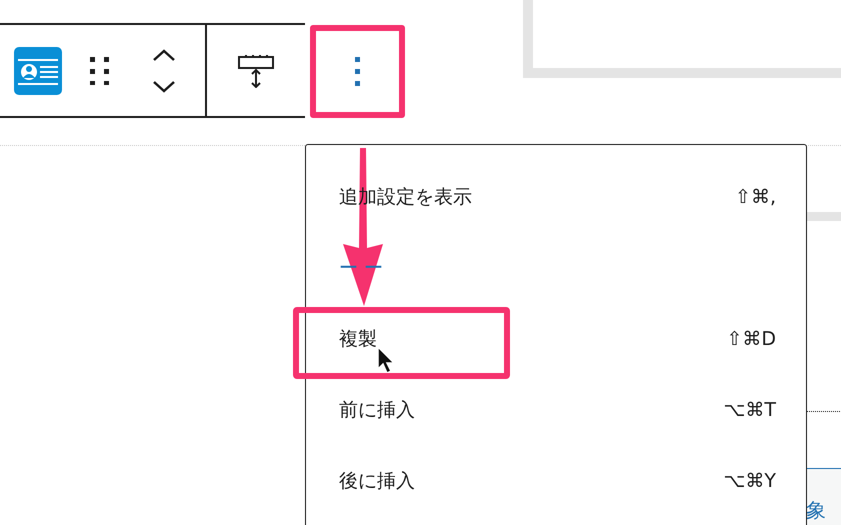 The height and width of the screenshot is (525, 841). Describe the element at coordinates (358, 339) in the screenshot. I see `menu-item-label: 複製` at that location.